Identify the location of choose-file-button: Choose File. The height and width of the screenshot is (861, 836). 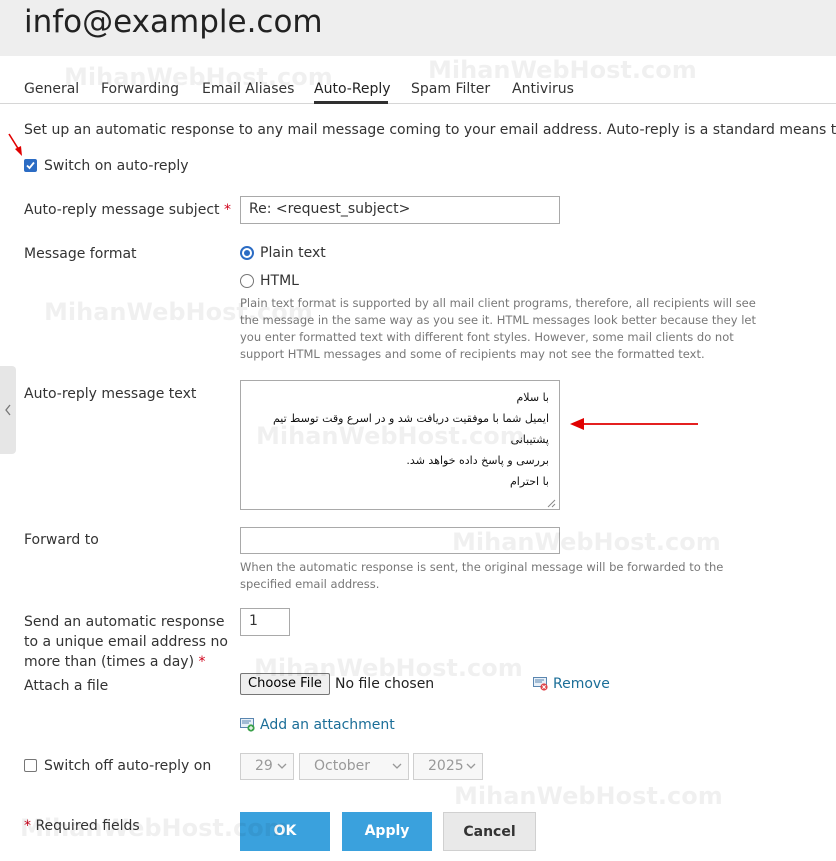
(285, 684).